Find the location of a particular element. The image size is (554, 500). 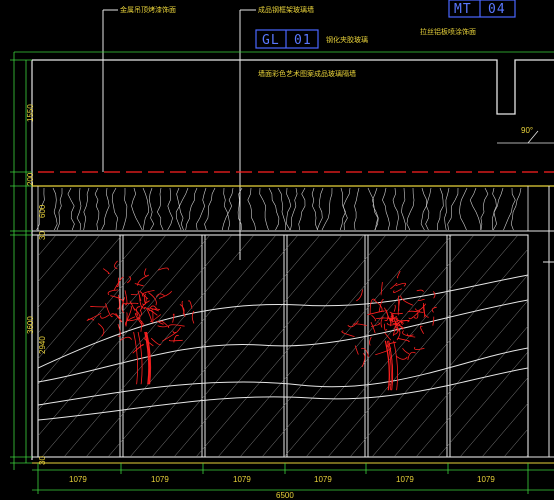

dim-h-6: 1079 is located at coordinates (486, 479).